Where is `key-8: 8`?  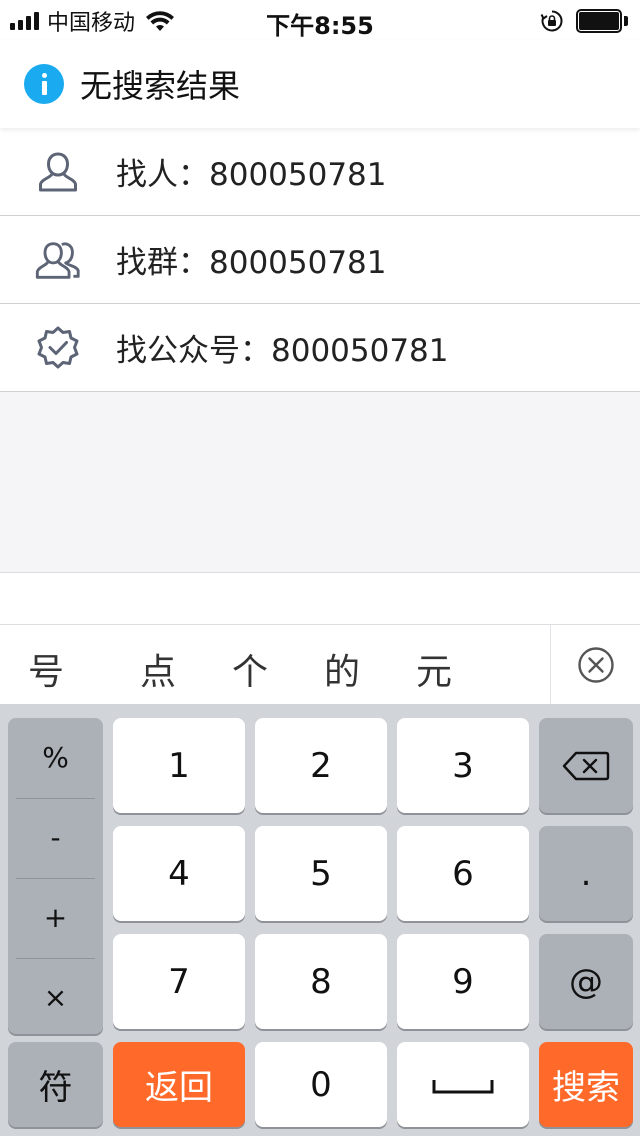 key-8: 8 is located at coordinates (321, 981).